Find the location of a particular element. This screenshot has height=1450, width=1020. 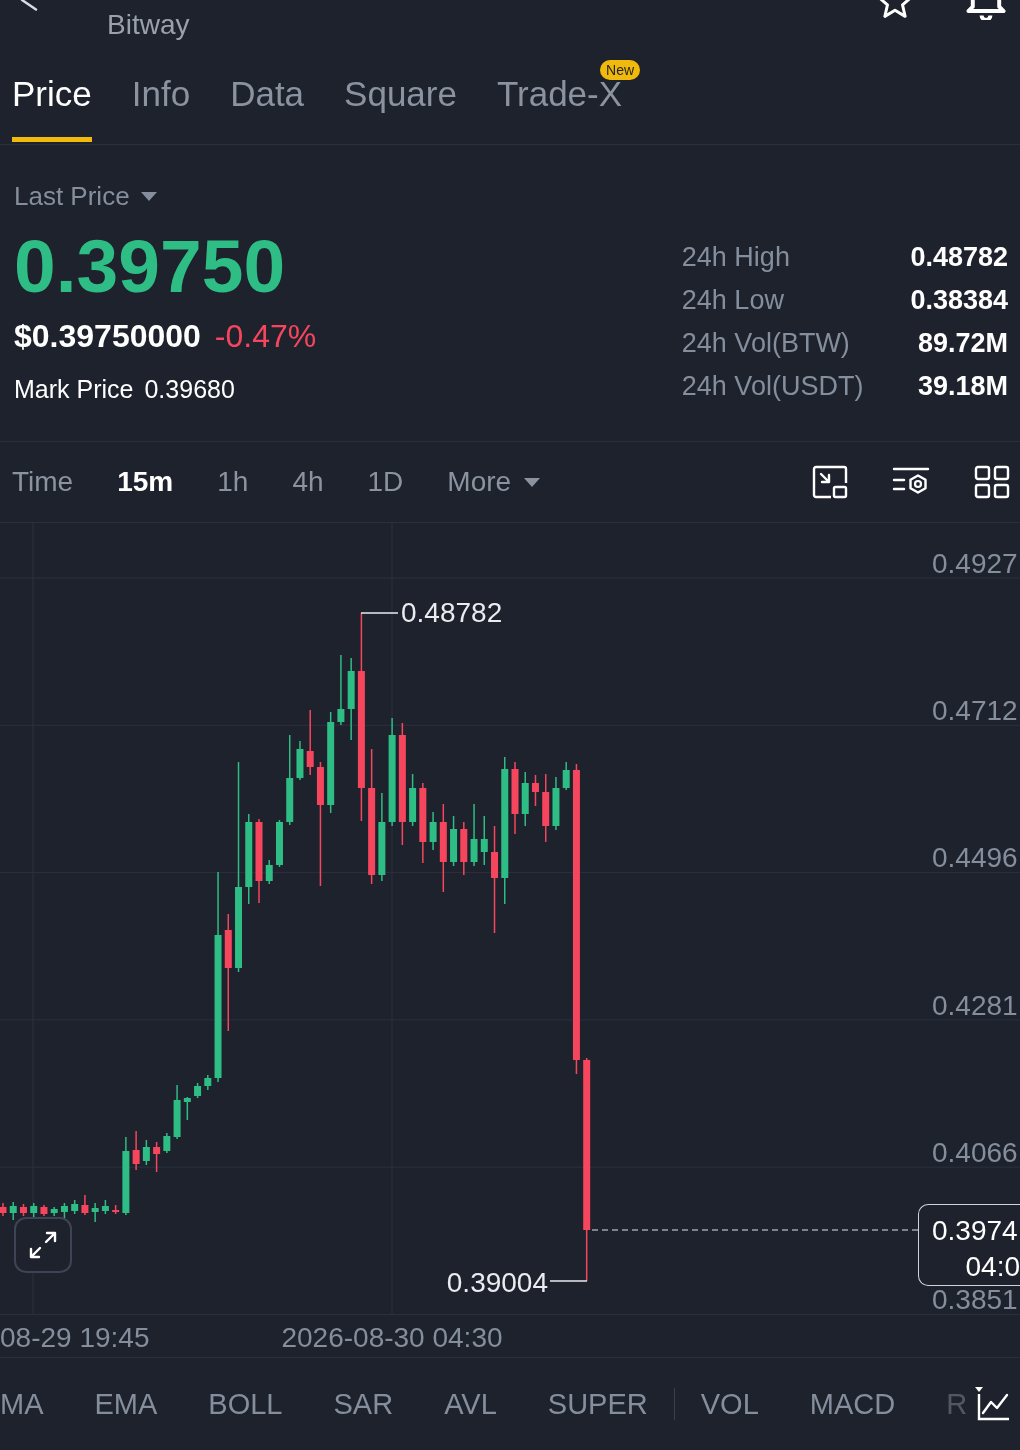

indicator-tab: EMA is located at coordinates (126, 1404).